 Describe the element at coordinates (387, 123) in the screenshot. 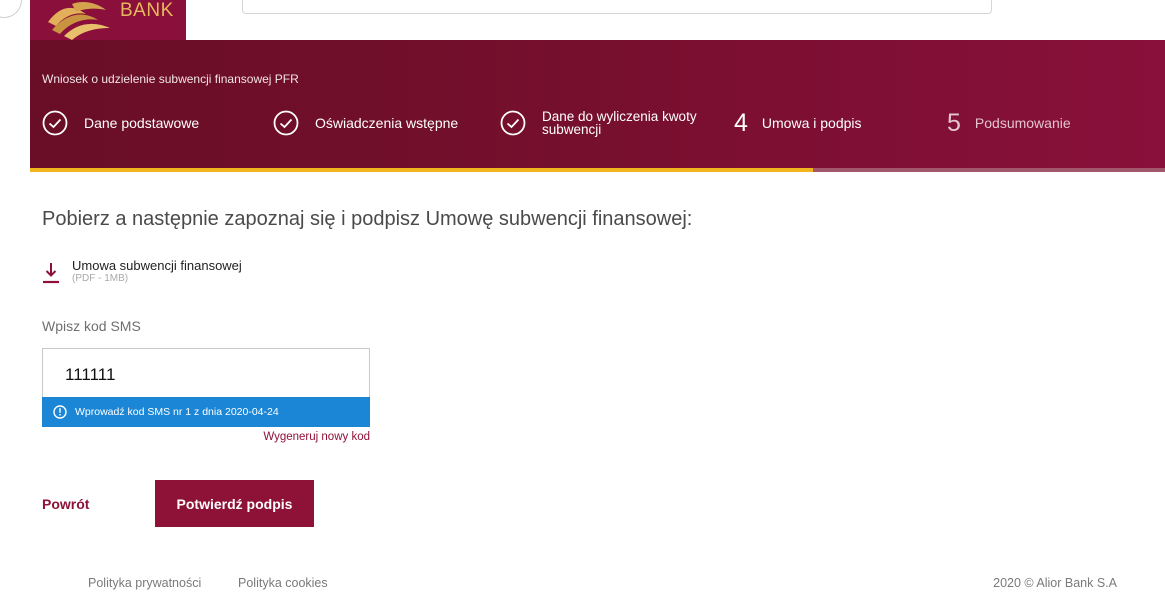

I see `step-label: Oświadczenia wstępne` at that location.